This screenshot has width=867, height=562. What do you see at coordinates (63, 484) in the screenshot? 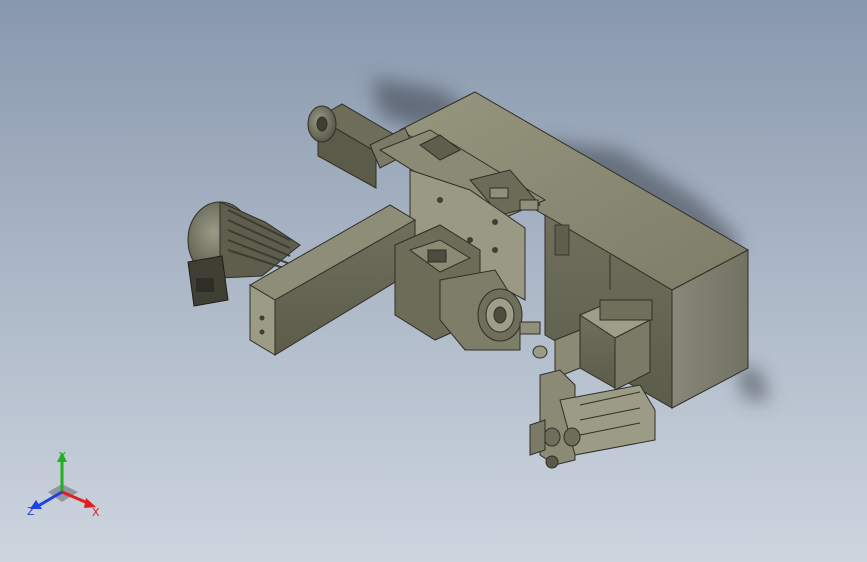
I see `triad-graphic: Y X Z` at bounding box center [63, 484].